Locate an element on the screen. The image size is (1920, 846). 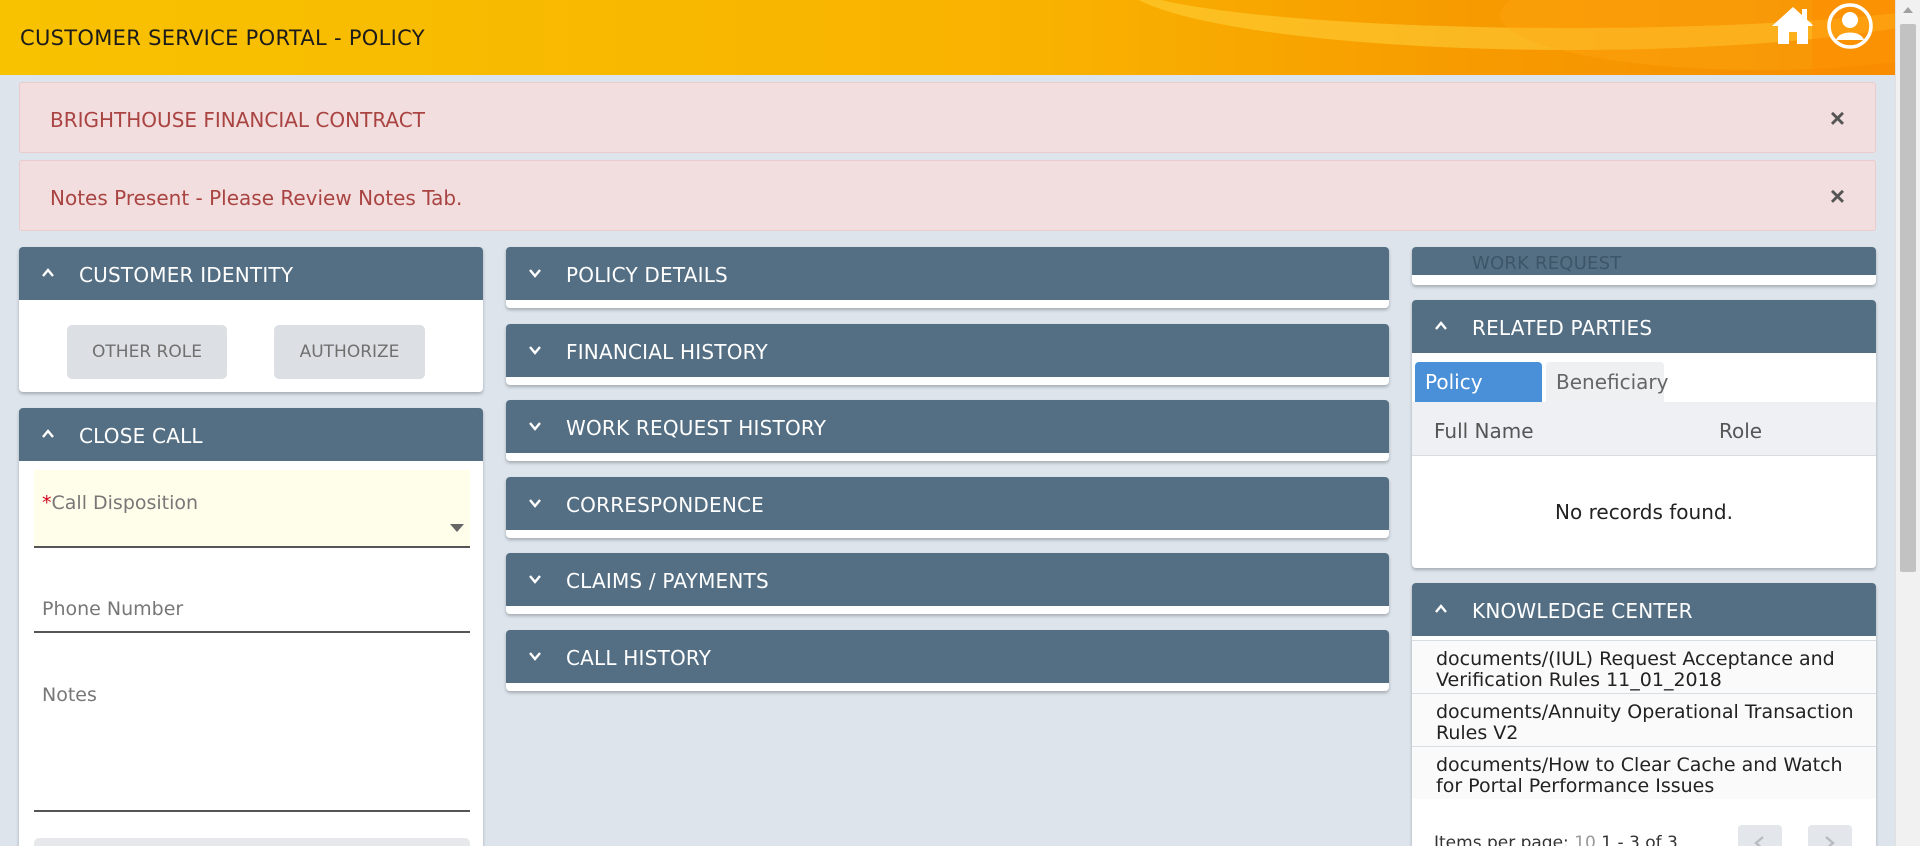
close-call-header: CLOSE CALL is located at coordinates (251, 434).